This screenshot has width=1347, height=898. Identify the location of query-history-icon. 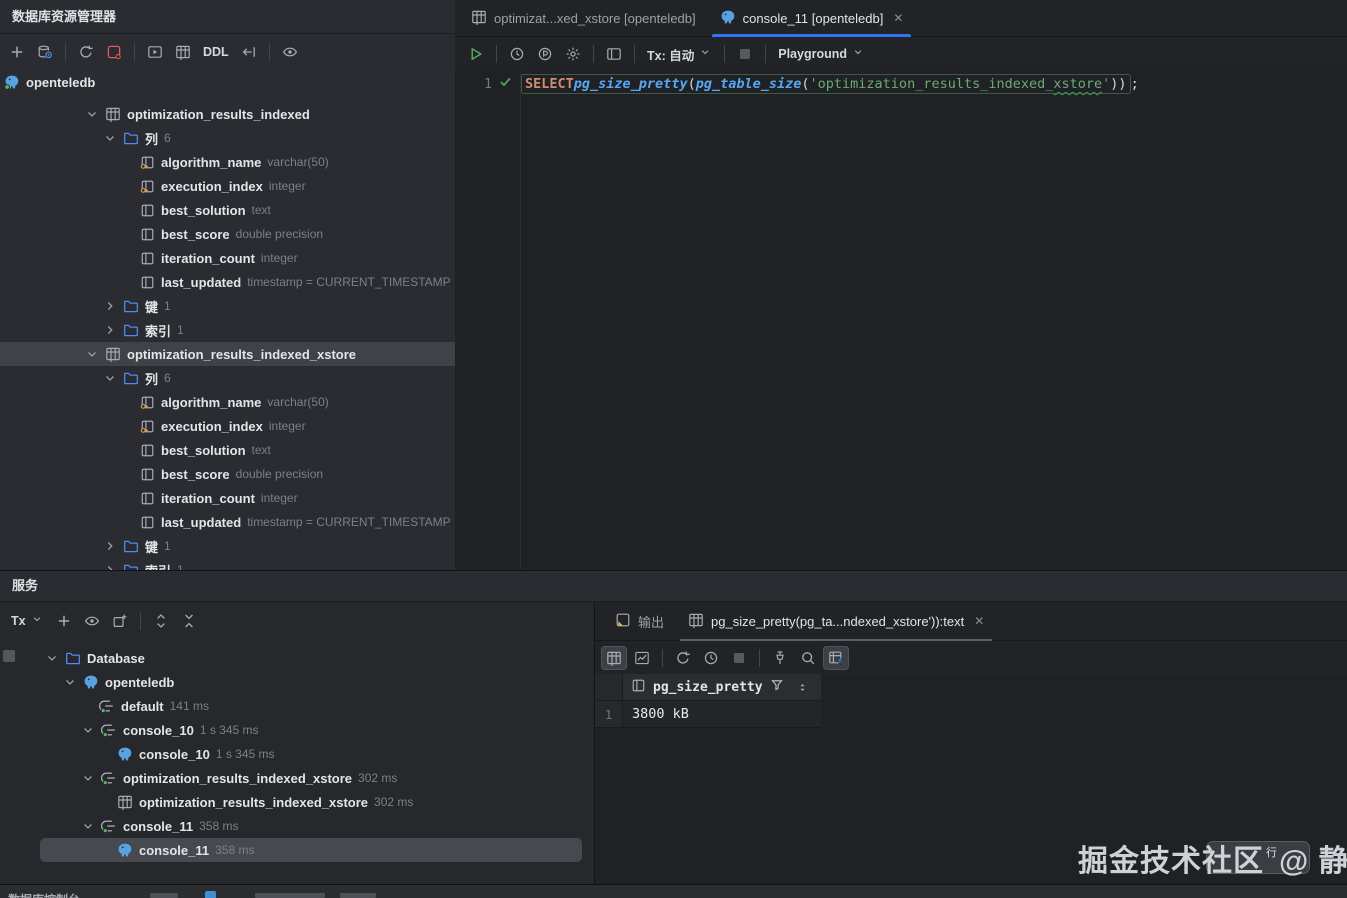
(517, 54).